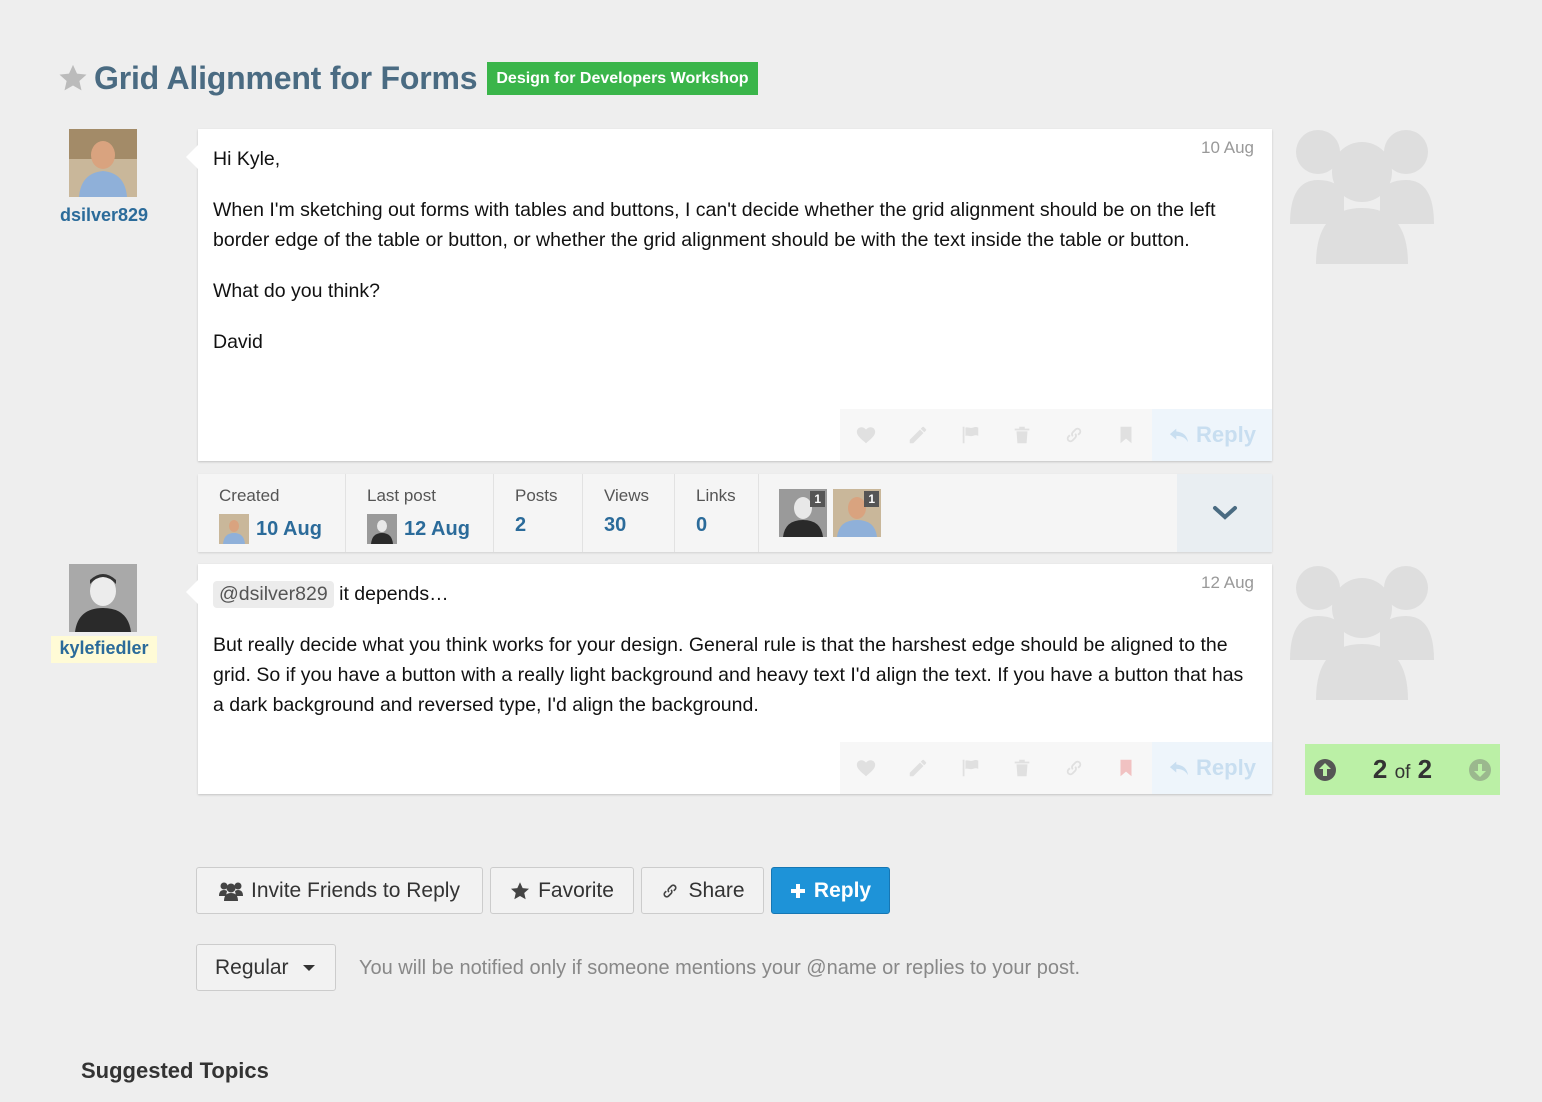 The width and height of the screenshot is (1542, 1102). I want to click on last-post-value: 12 Aug, so click(430, 529).